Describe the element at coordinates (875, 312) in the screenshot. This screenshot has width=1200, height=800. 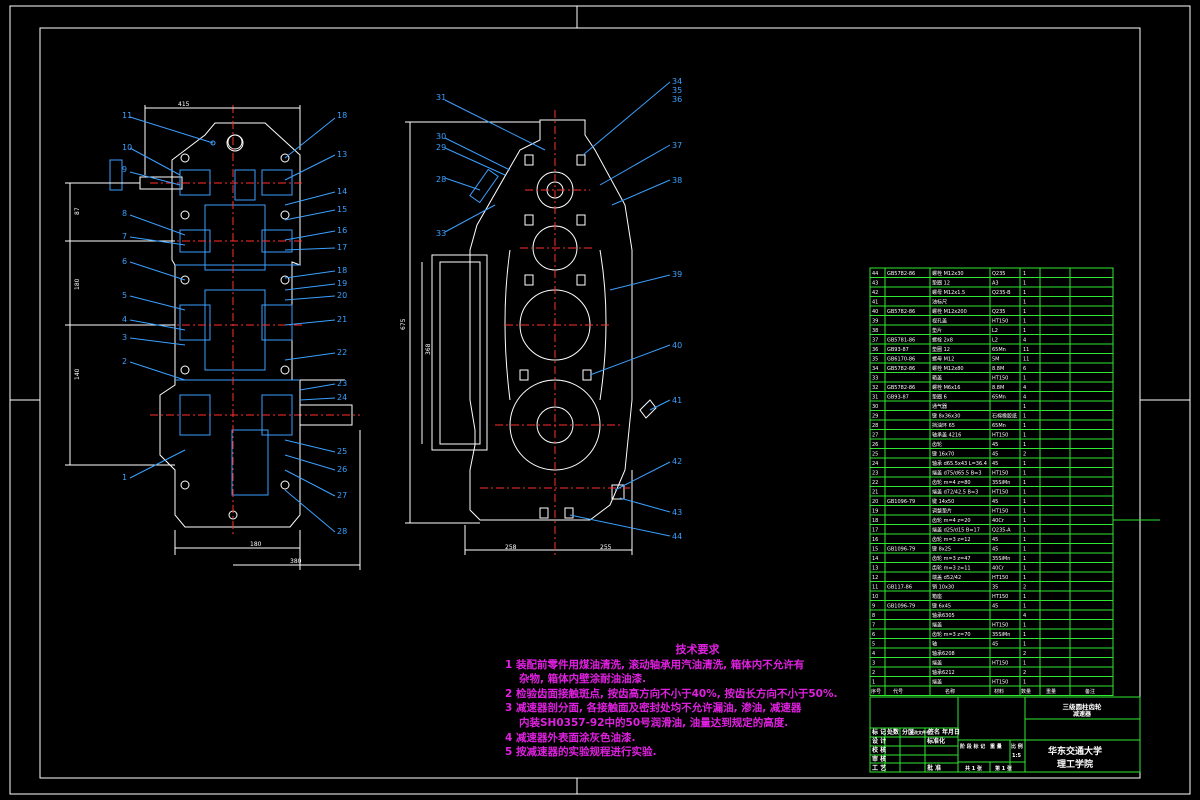
I see `table-cell: 40` at that location.